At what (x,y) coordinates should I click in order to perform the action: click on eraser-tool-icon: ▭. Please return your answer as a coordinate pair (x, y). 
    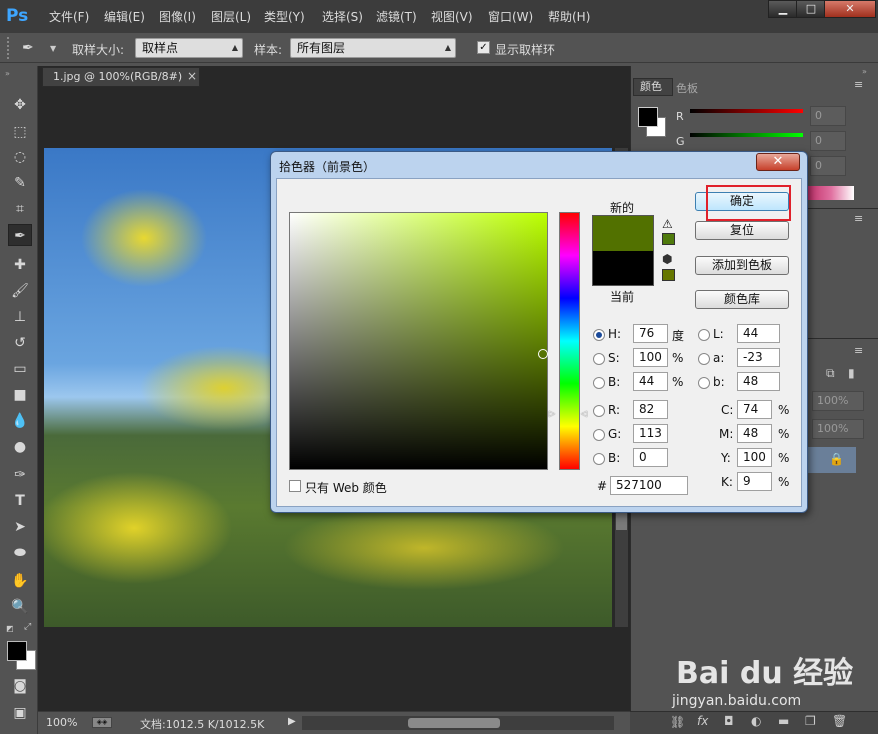
    Looking at the image, I should click on (20, 369).